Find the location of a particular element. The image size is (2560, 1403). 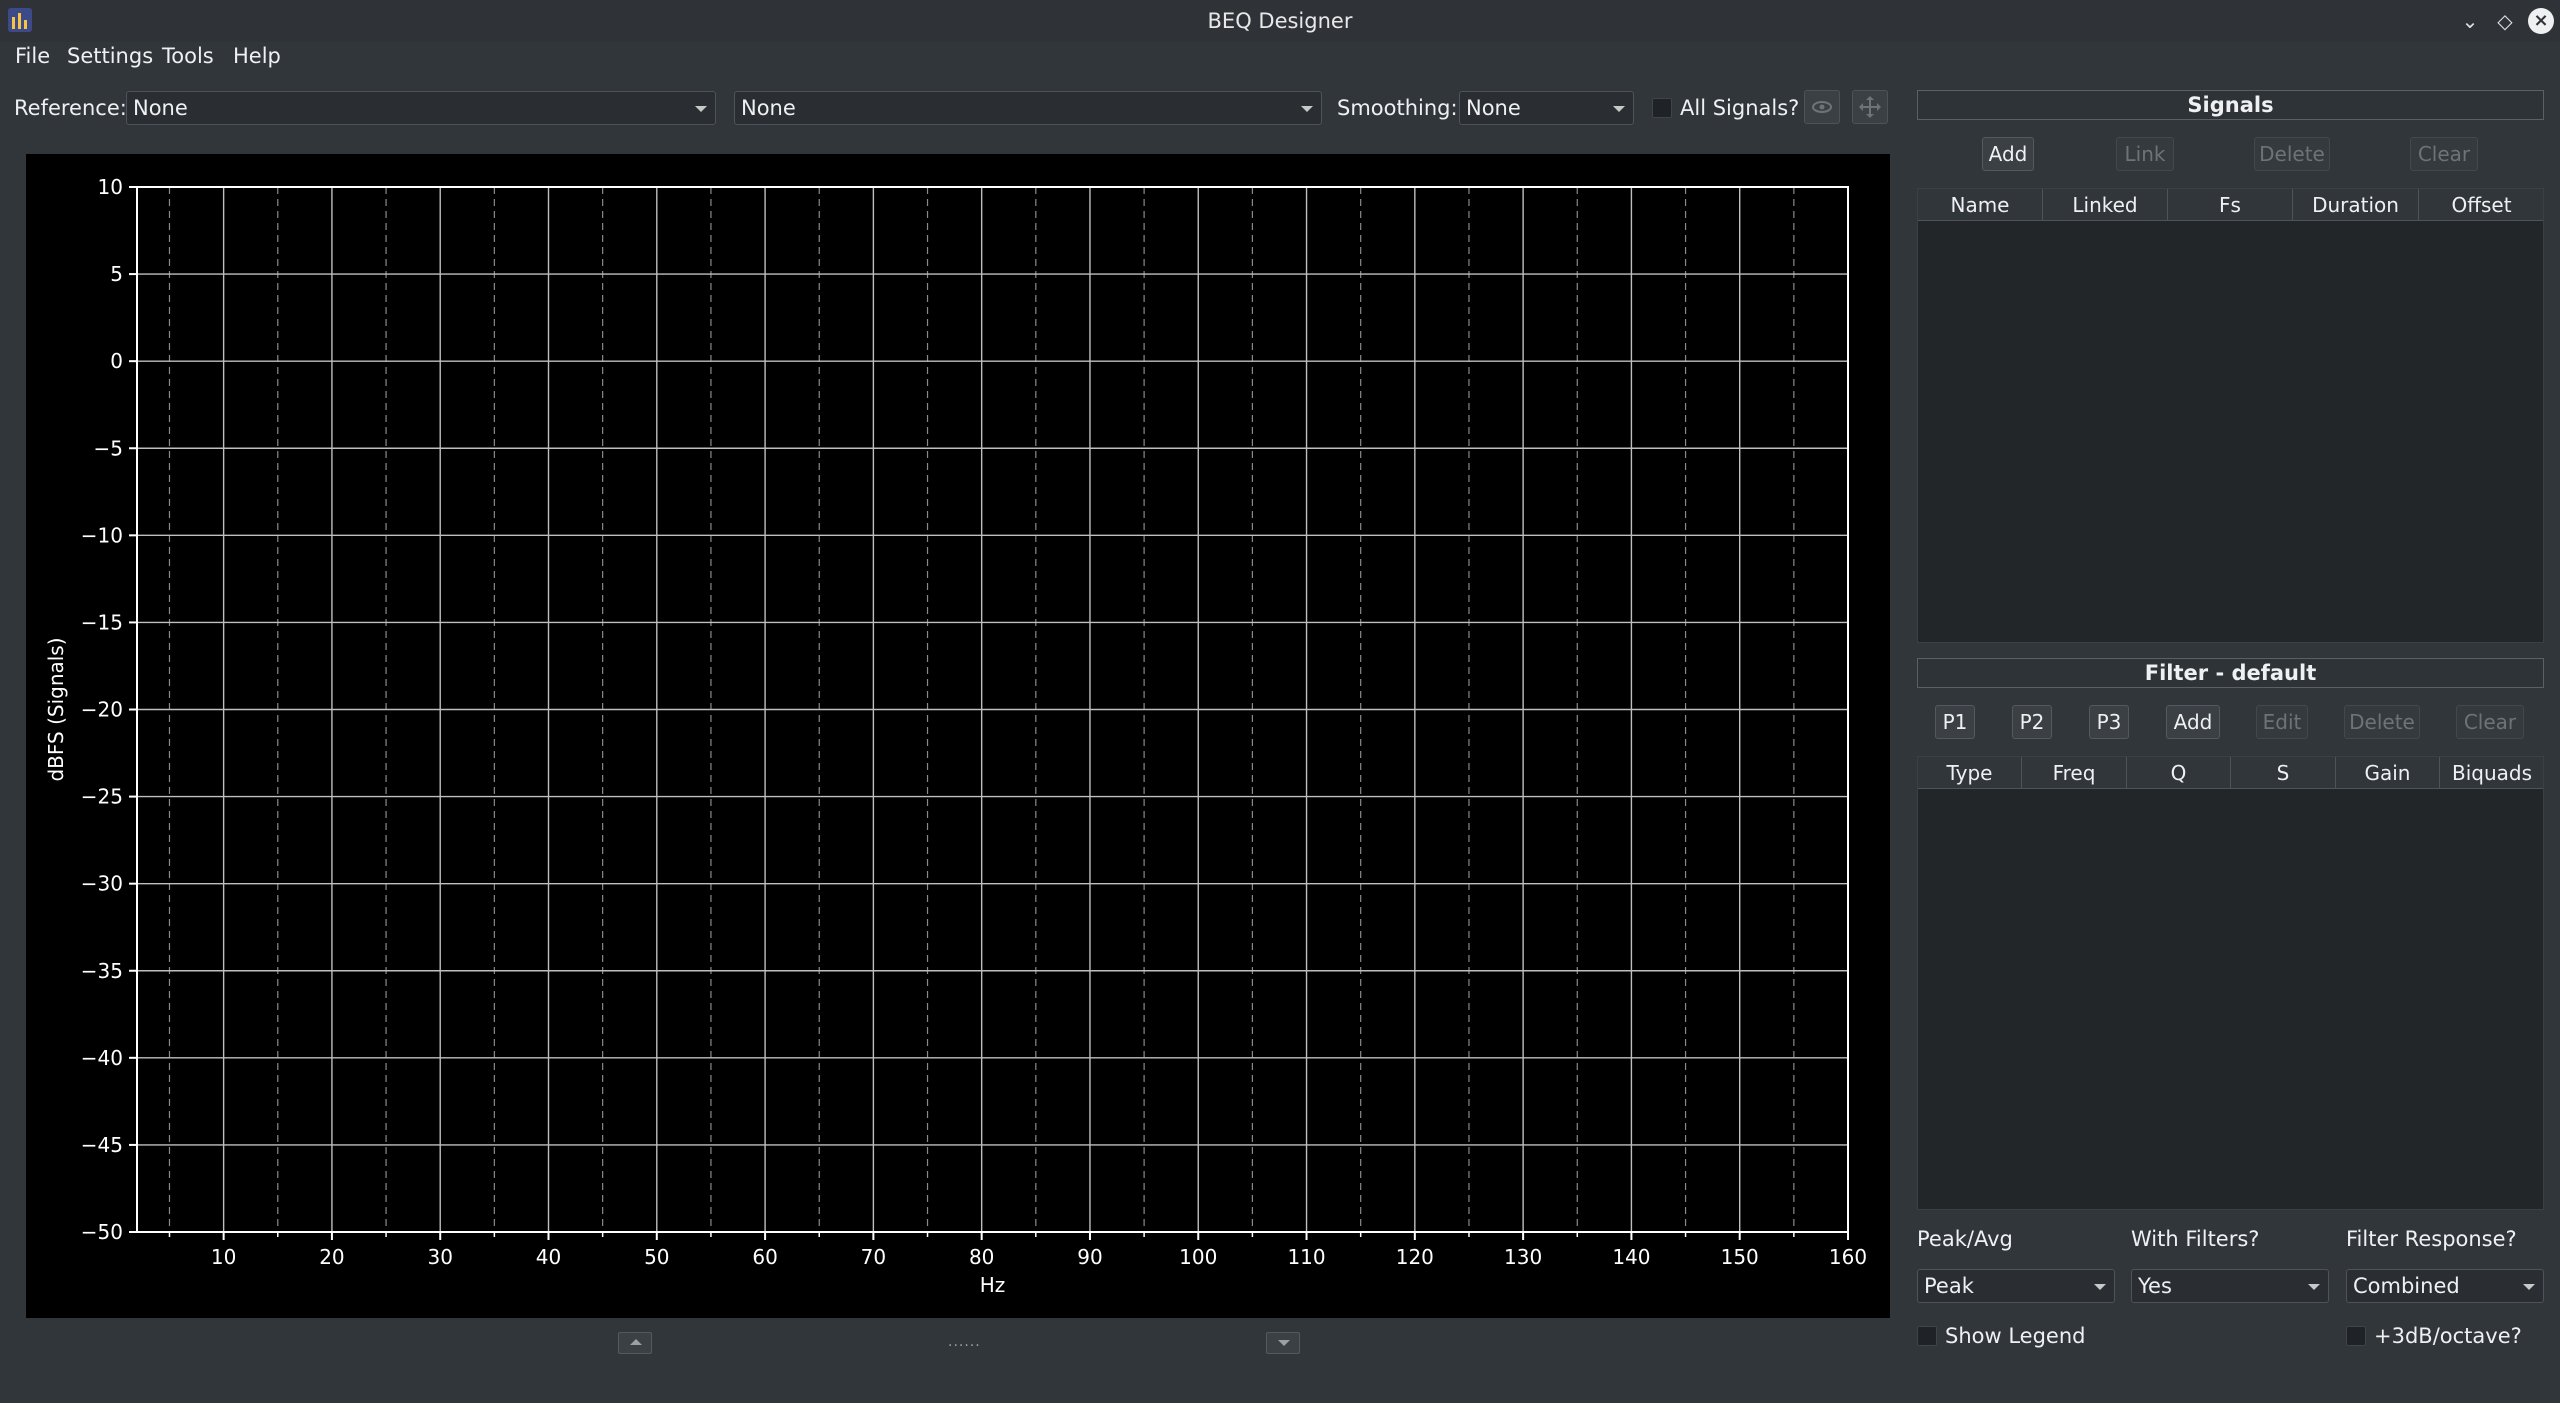

y-tick-label: −35 is located at coordinates (102, 971).